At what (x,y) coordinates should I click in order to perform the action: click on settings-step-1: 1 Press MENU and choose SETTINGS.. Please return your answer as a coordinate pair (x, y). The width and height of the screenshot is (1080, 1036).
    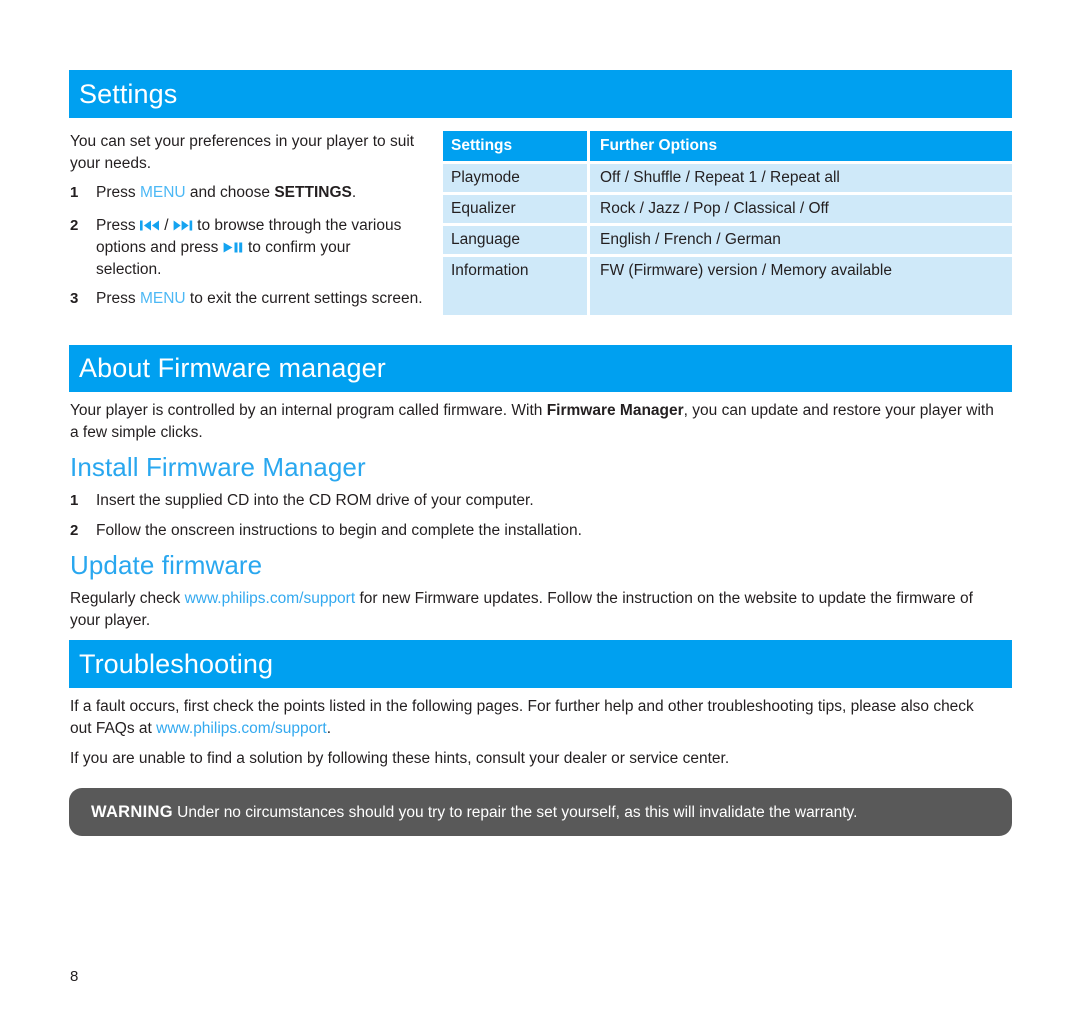
    Looking at the image, I should click on (255, 193).